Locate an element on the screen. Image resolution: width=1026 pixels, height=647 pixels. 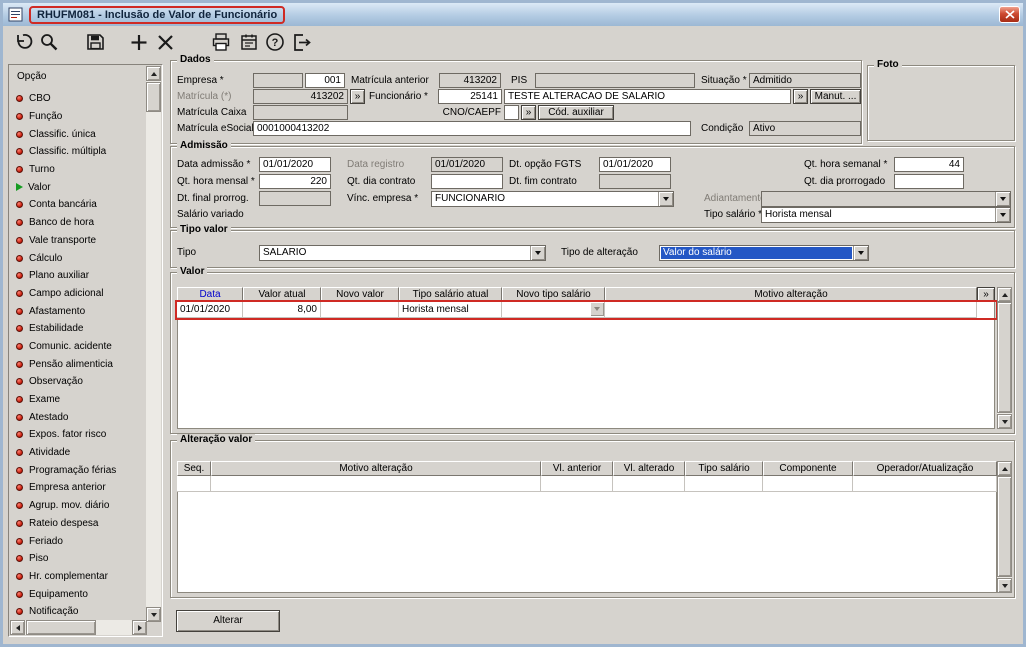
field-qt-hora-semanal: 44 is located at coordinates (929, 164).